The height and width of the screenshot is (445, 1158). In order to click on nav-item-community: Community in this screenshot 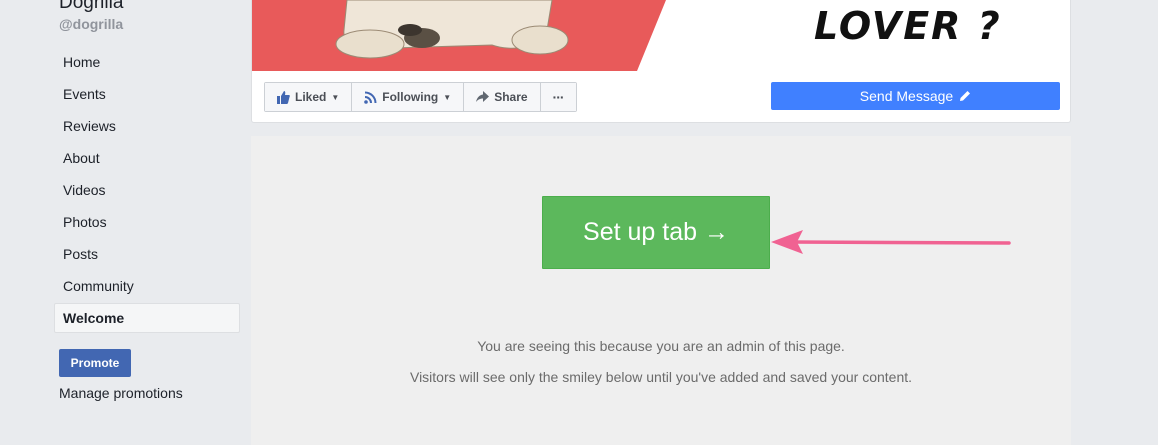, I will do `click(147, 286)`.